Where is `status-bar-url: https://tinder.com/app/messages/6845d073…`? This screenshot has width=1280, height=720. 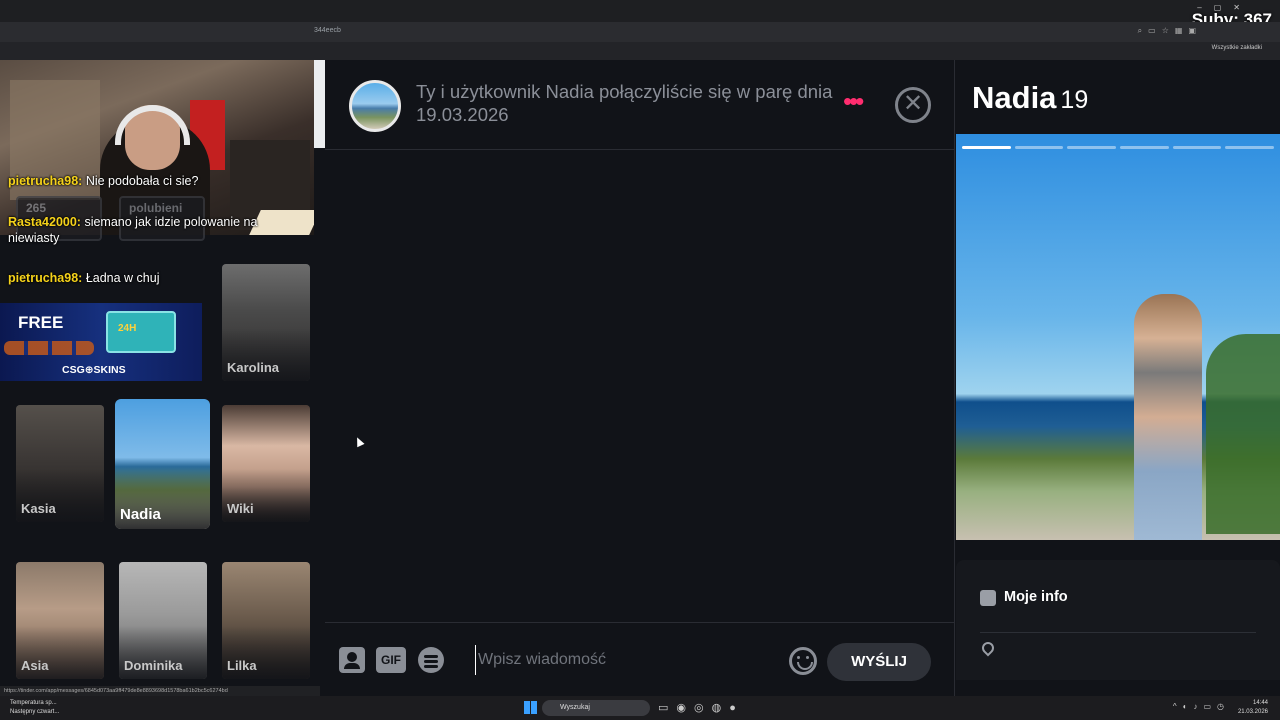 status-bar-url: https://tinder.com/app/messages/6845d073… is located at coordinates (160, 691).